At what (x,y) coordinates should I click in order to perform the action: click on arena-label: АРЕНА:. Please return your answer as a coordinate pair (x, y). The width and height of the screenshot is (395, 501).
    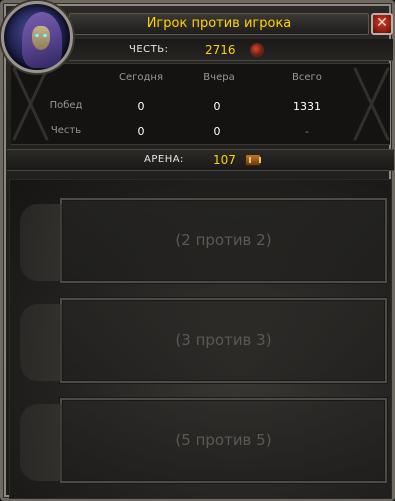
    Looking at the image, I should click on (164, 159).